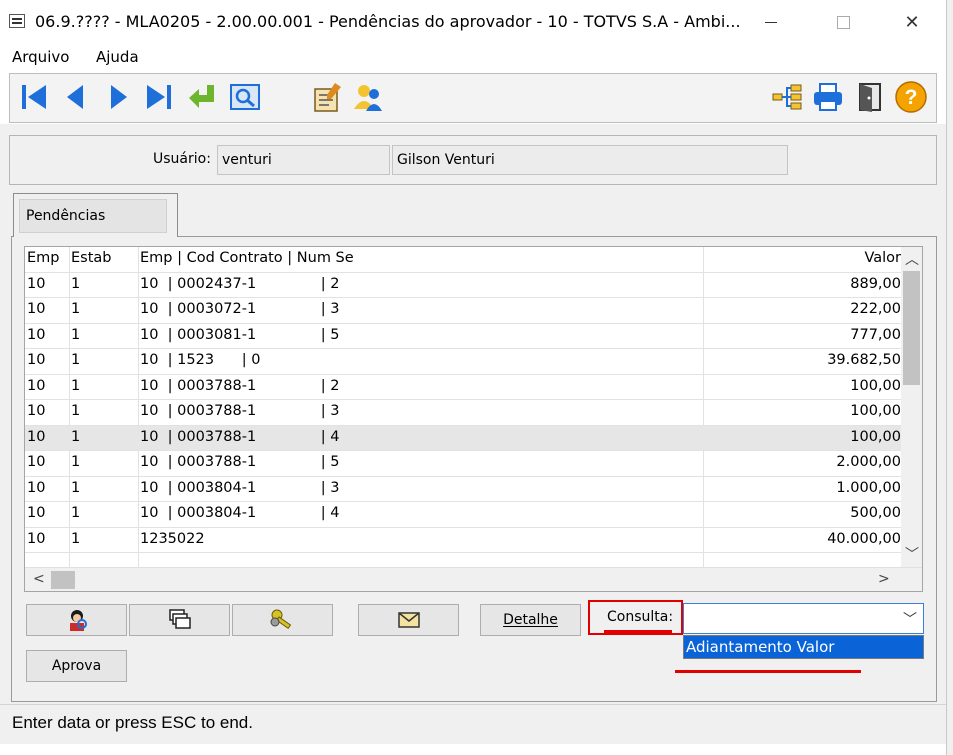  Describe the element at coordinates (172, 538) in the screenshot. I see `cell-ref: 1235022` at that location.